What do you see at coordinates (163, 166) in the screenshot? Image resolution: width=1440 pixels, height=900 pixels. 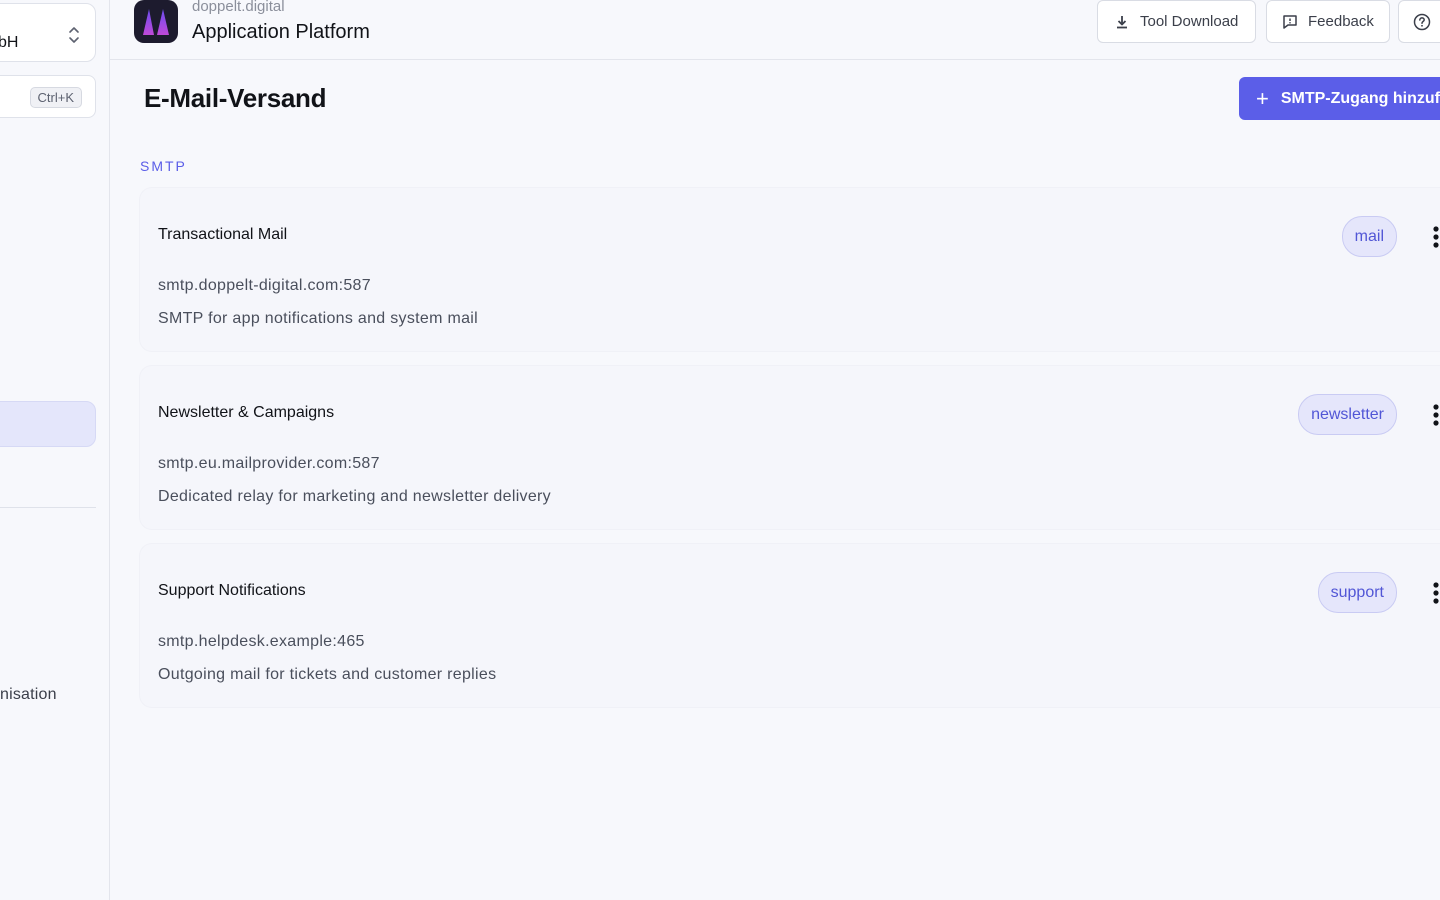 I see `section-label-smtp: SMTP` at bounding box center [163, 166].